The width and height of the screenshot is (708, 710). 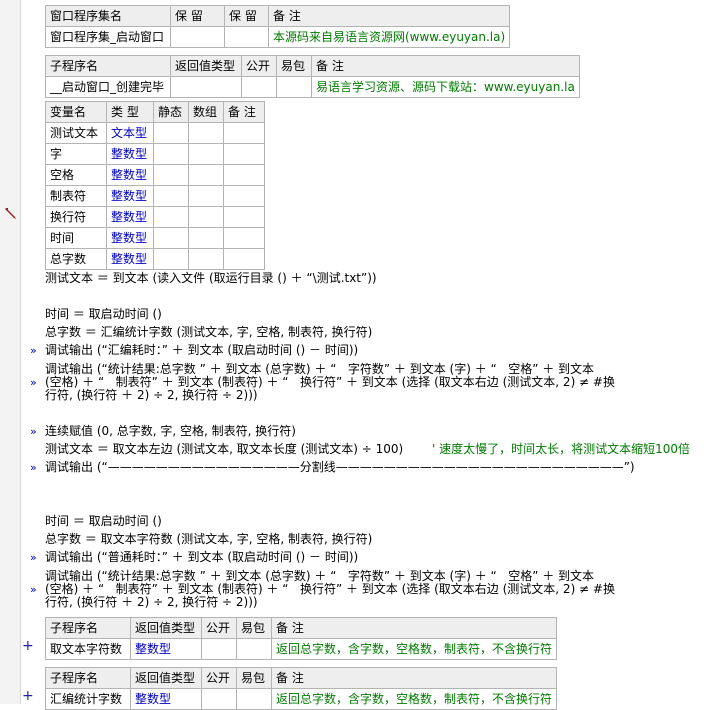 I want to click on subroutine-name: 汇编统计字数, so click(x=88, y=699).